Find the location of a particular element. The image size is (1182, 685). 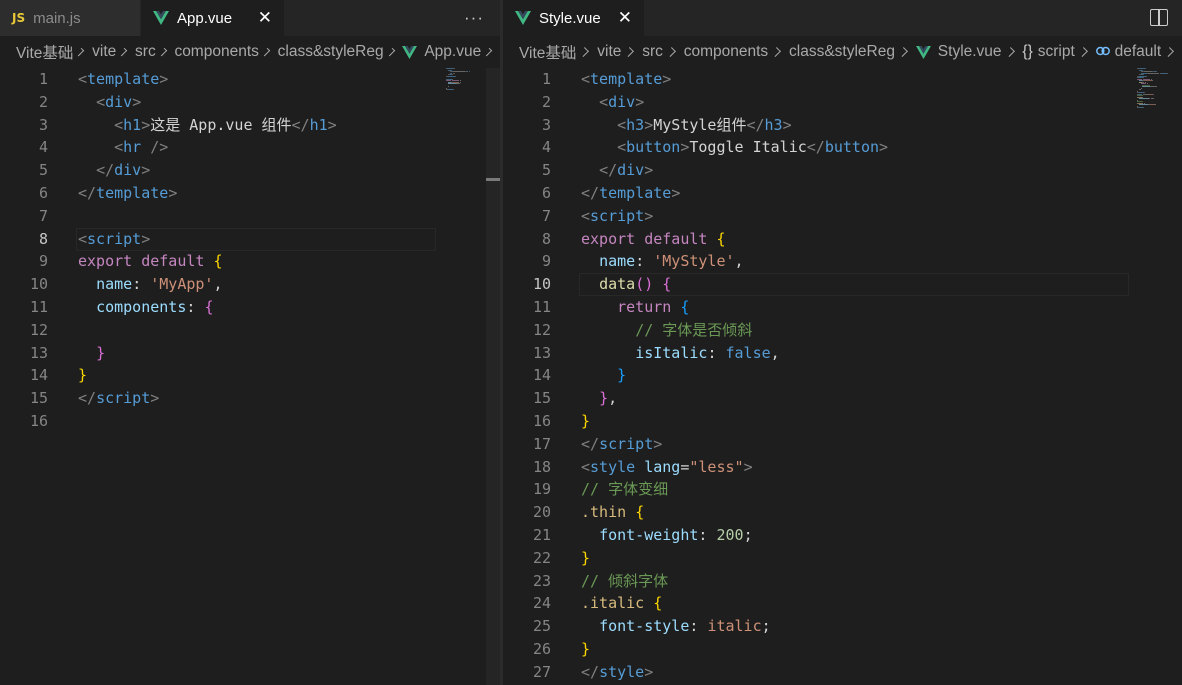

line-number: 12 is located at coordinates (541, 329).